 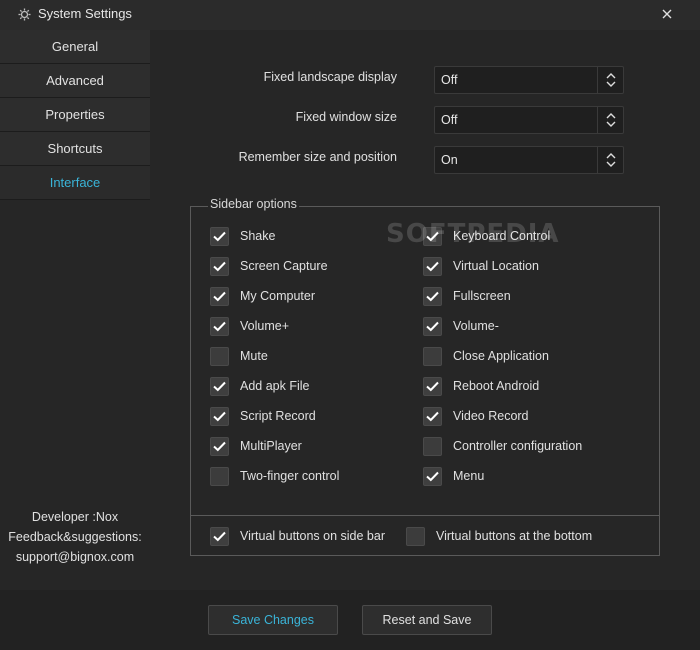 What do you see at coordinates (271, 446) in the screenshot?
I see `checkbox-label: MultiPlayer` at bounding box center [271, 446].